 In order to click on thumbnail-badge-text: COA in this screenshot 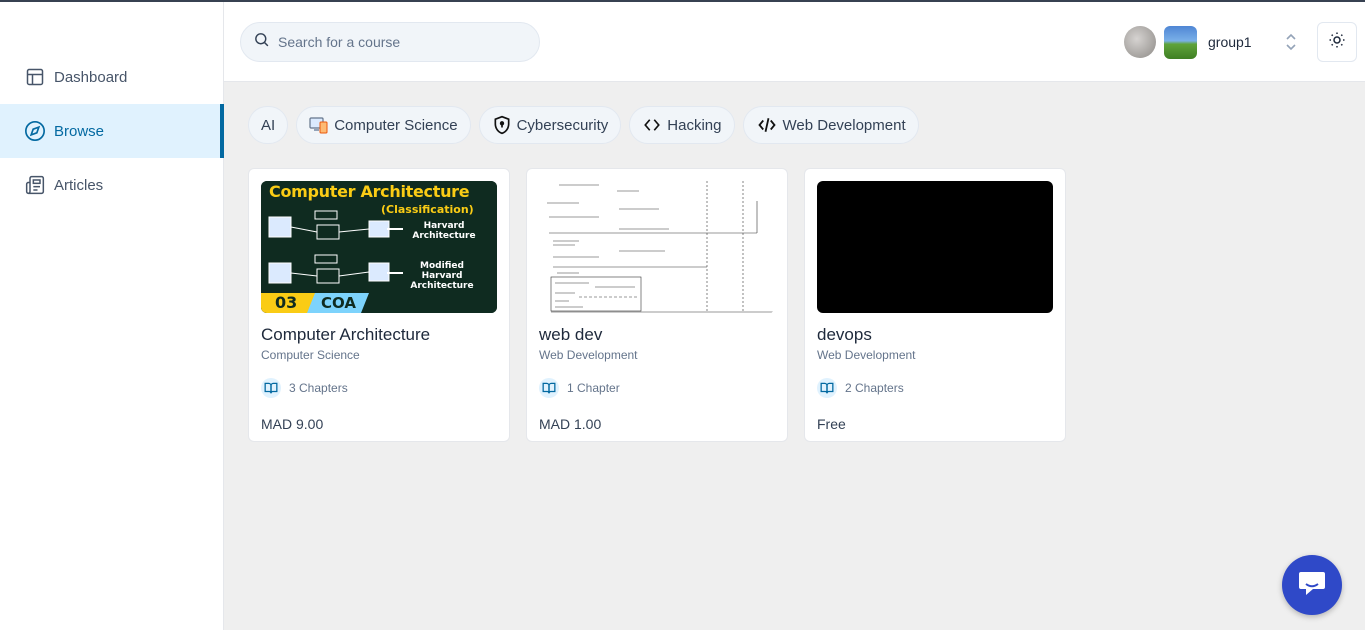, I will do `click(338, 303)`.